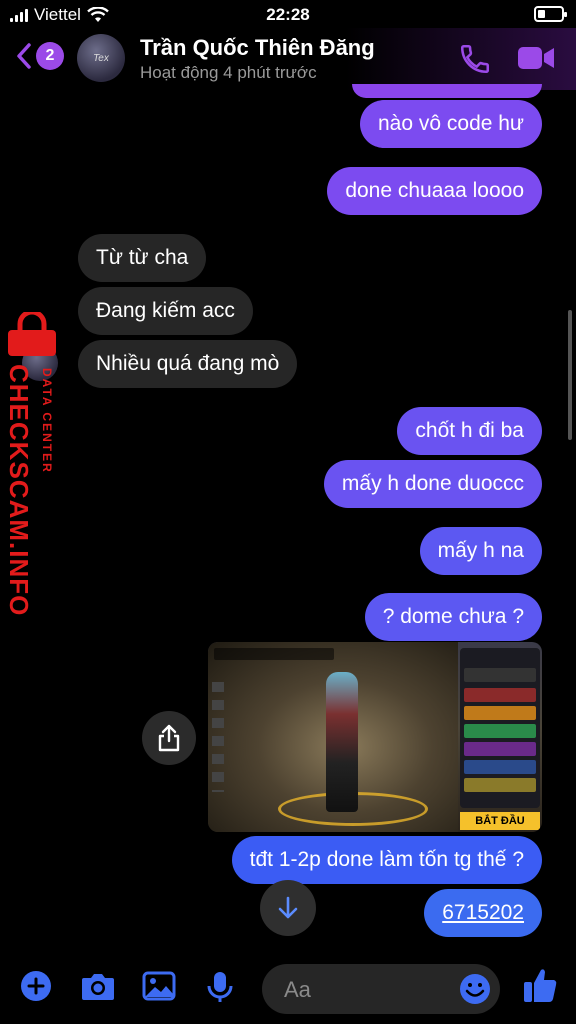 This screenshot has height=1024, width=576. What do you see at coordinates (36, 986) in the screenshot?
I see `plus-icon` at bounding box center [36, 986].